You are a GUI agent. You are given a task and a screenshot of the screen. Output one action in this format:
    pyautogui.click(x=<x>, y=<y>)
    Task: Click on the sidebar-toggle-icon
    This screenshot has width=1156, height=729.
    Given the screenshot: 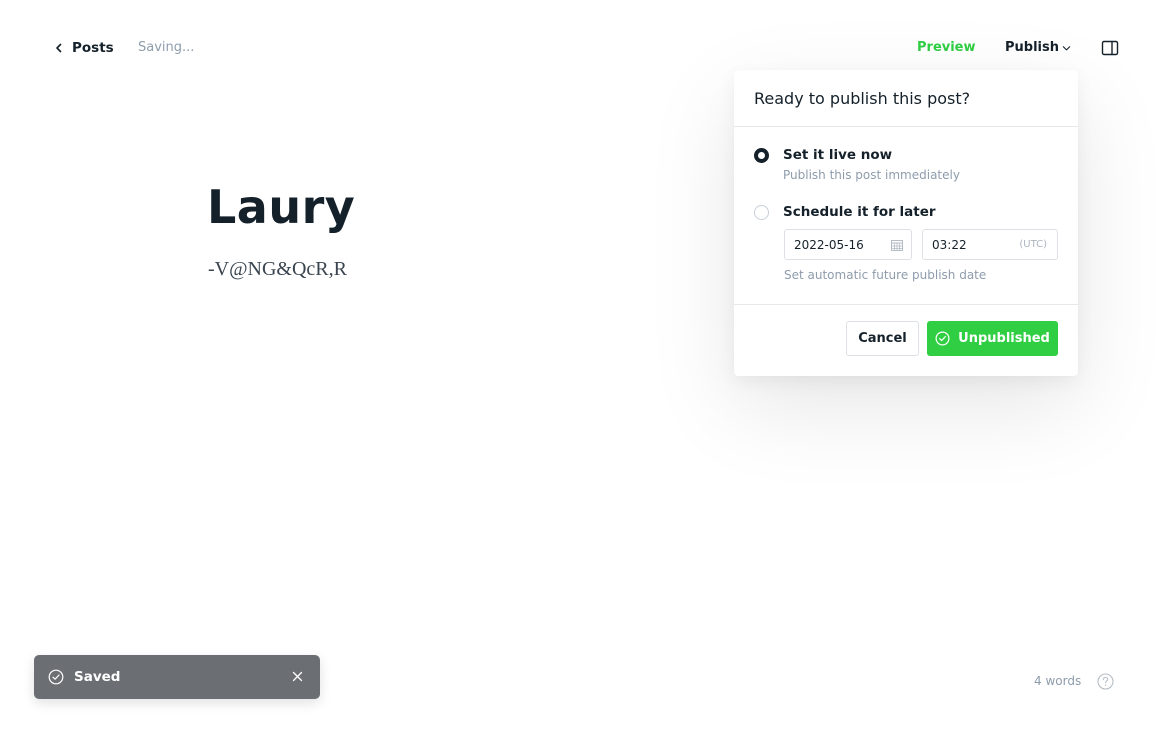 What is the action you would take?
    pyautogui.click(x=1110, y=48)
    